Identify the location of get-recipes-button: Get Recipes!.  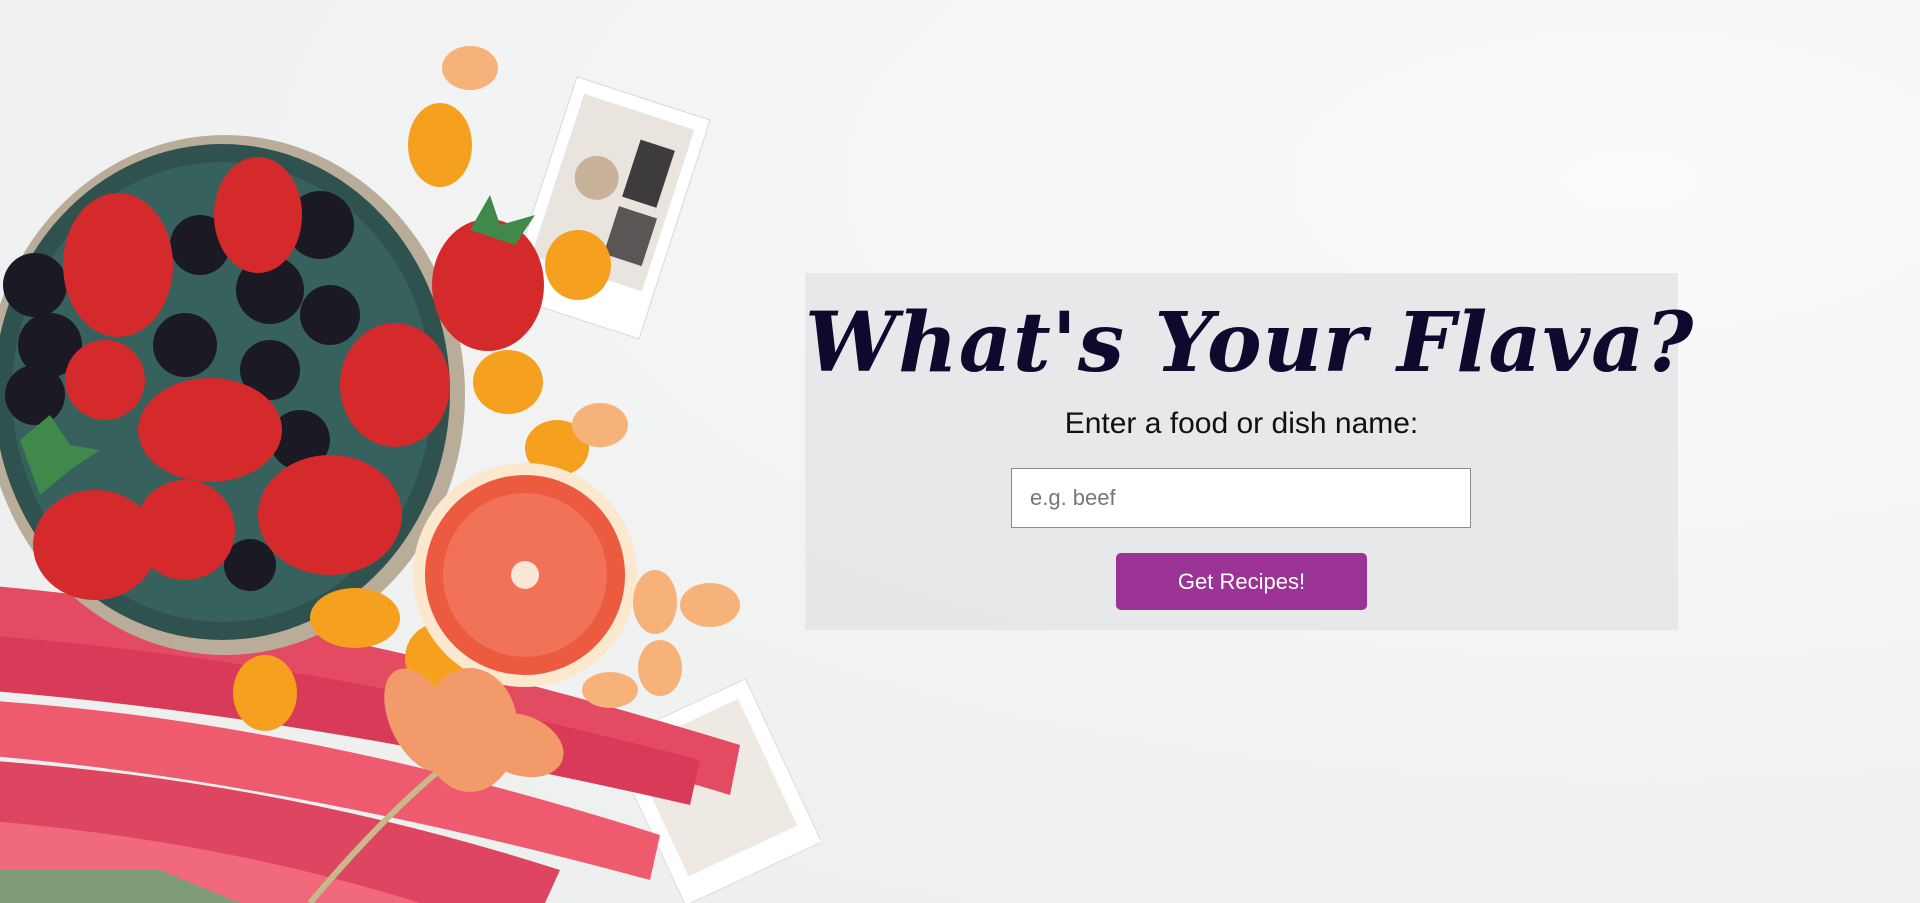
(1241, 581).